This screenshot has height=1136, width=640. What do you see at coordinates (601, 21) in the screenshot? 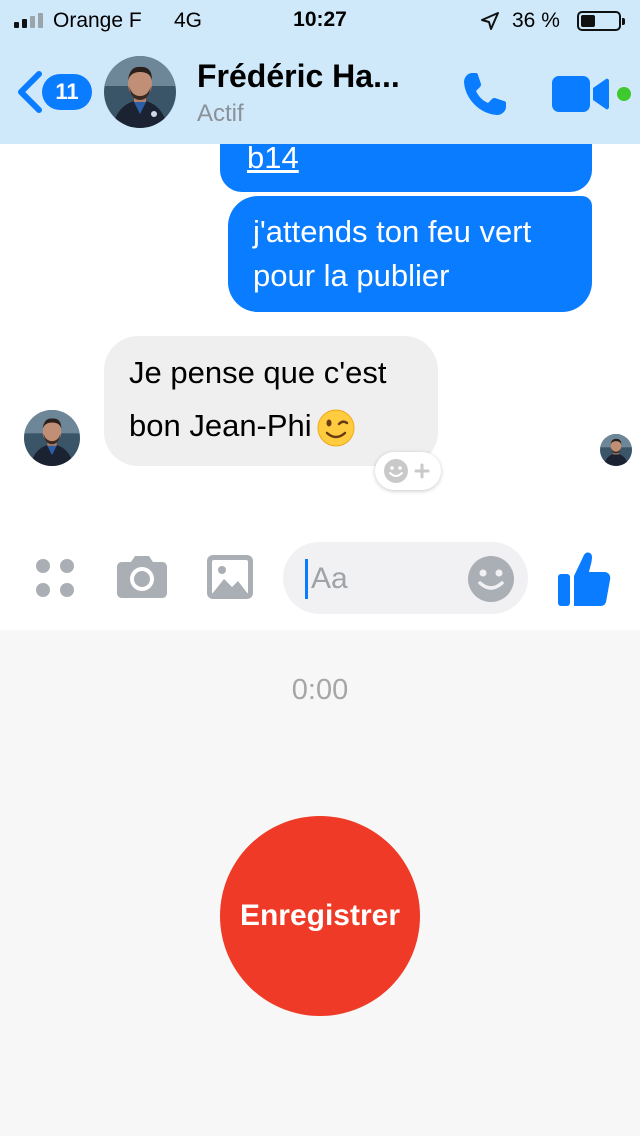
I see `battery-icon` at bounding box center [601, 21].